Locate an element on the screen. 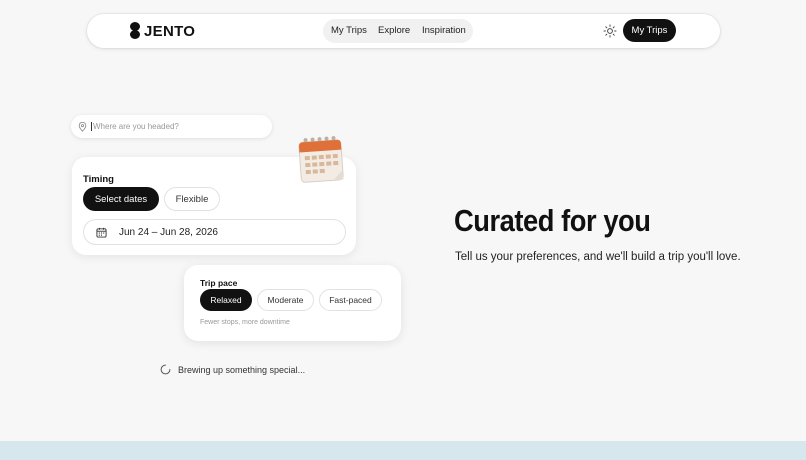 This screenshot has width=806, height=460. nav-links: My Trips Explore Inspiration is located at coordinates (398, 31).